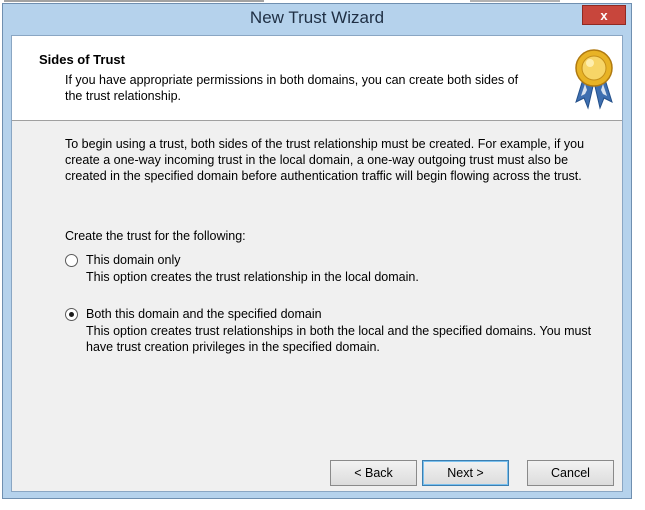 The image size is (645, 510). Describe the element at coordinates (133, 260) in the screenshot. I see `option-label: This domain only` at that location.